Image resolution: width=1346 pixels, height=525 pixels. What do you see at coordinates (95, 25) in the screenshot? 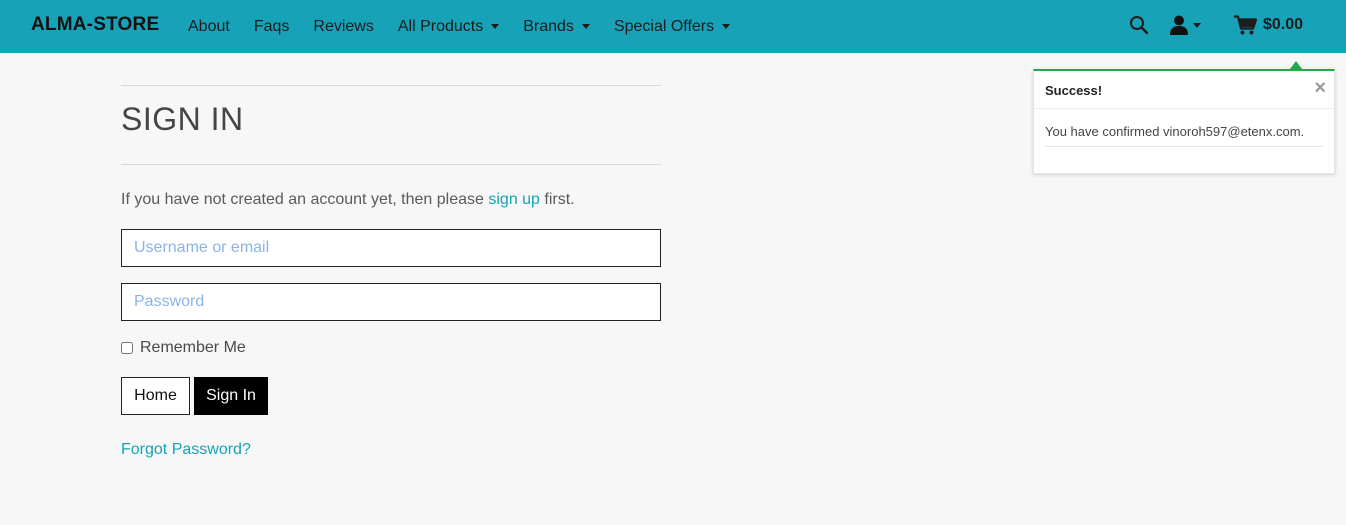
I see `brand-logo: ALMA-STORE` at bounding box center [95, 25].